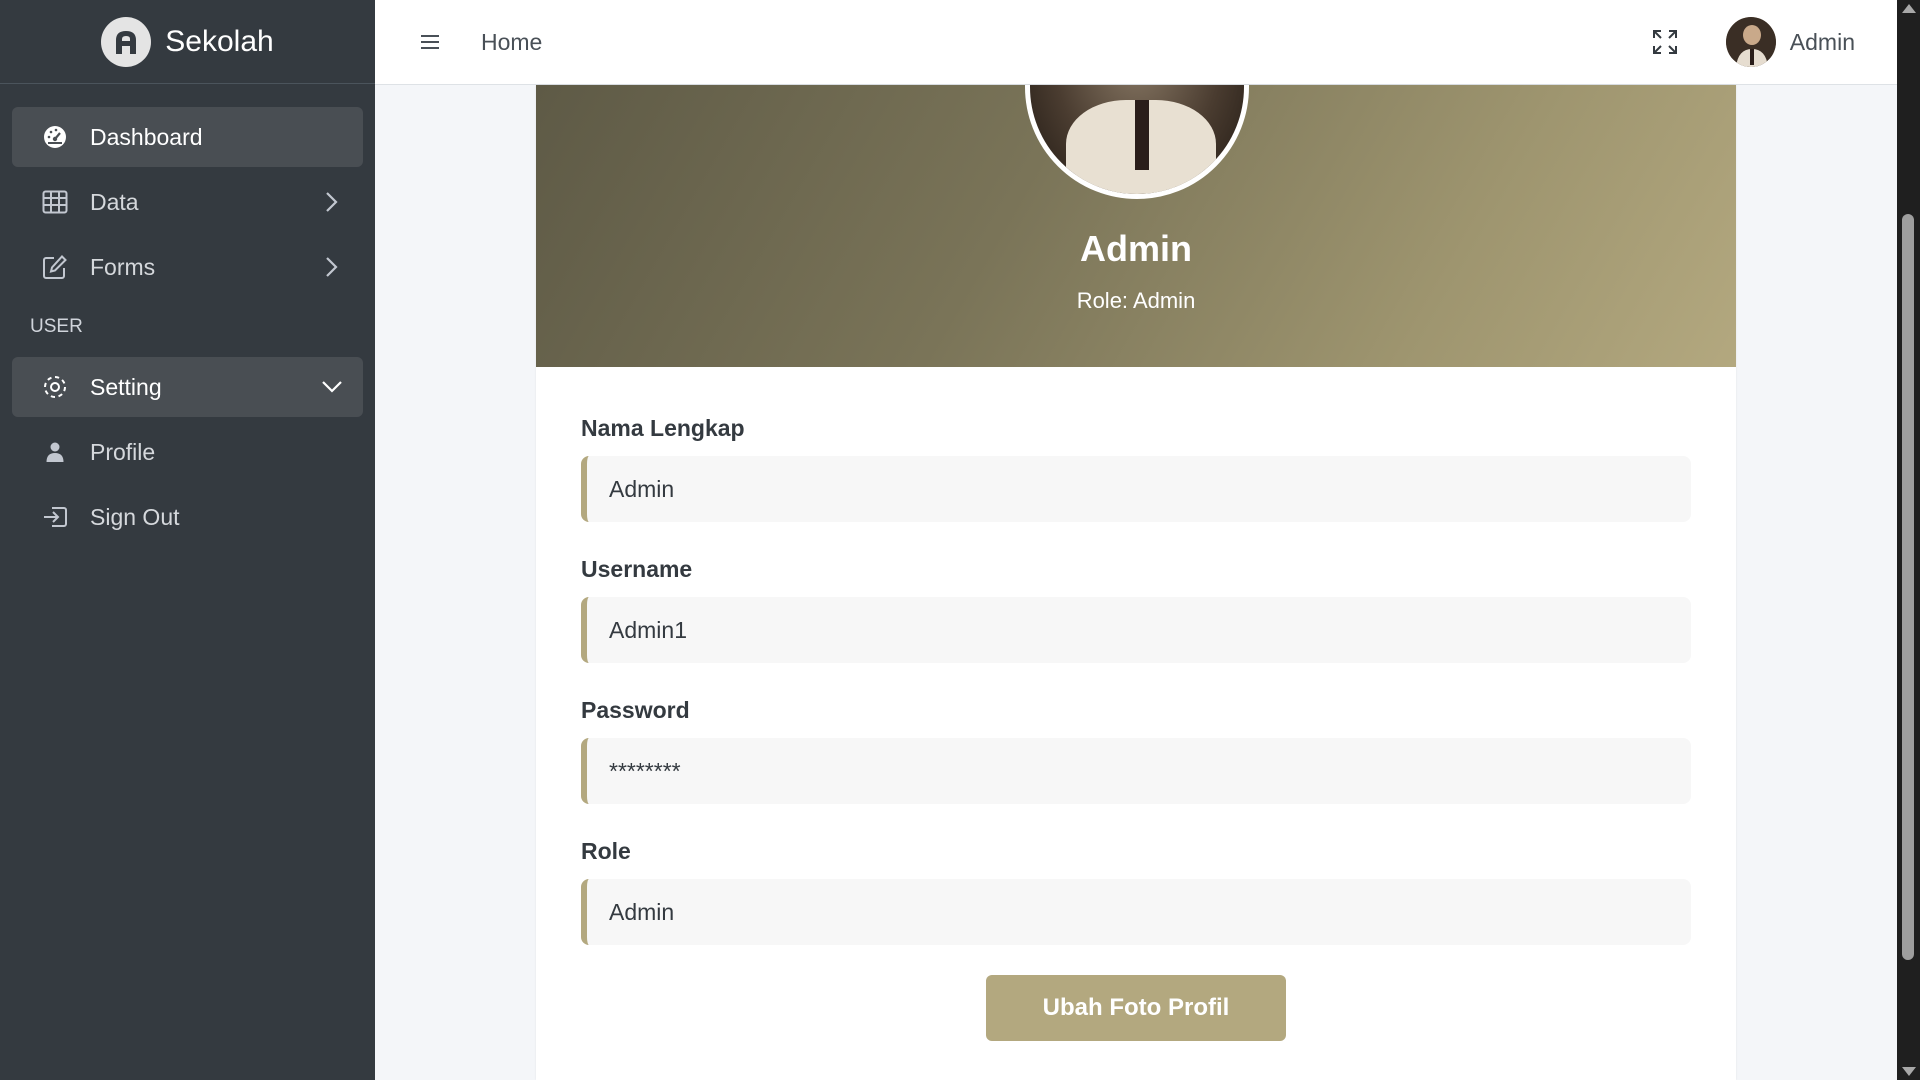 The width and height of the screenshot is (1920, 1080). Describe the element at coordinates (55, 137) in the screenshot. I see `dashboard-icon` at that location.